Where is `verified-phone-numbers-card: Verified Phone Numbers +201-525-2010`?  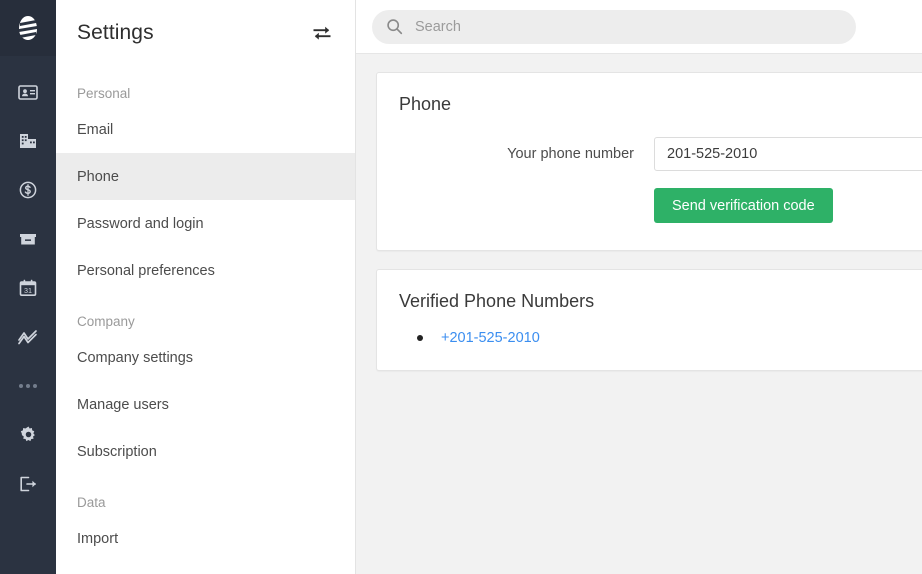
verified-phone-numbers-card: Verified Phone Numbers +201-525-2010 is located at coordinates (649, 320).